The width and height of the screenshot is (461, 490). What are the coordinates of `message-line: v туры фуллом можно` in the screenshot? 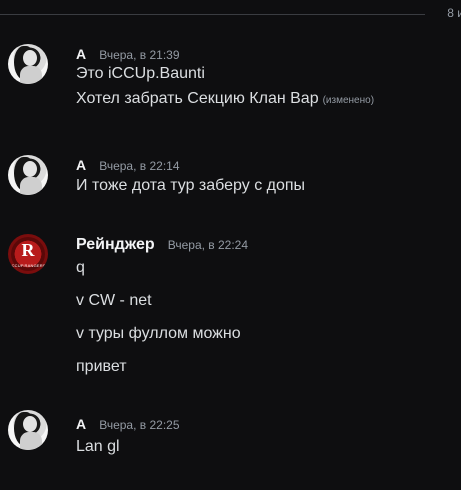 It's located at (158, 333).